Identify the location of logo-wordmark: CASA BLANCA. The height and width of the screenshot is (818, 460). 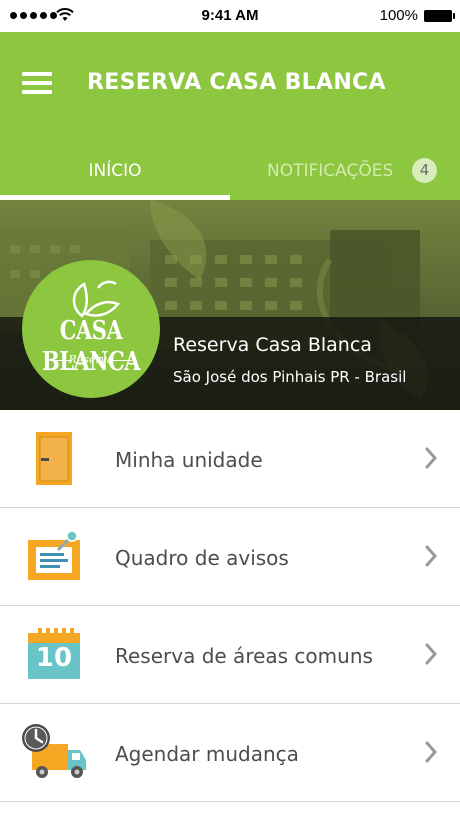
(91, 345).